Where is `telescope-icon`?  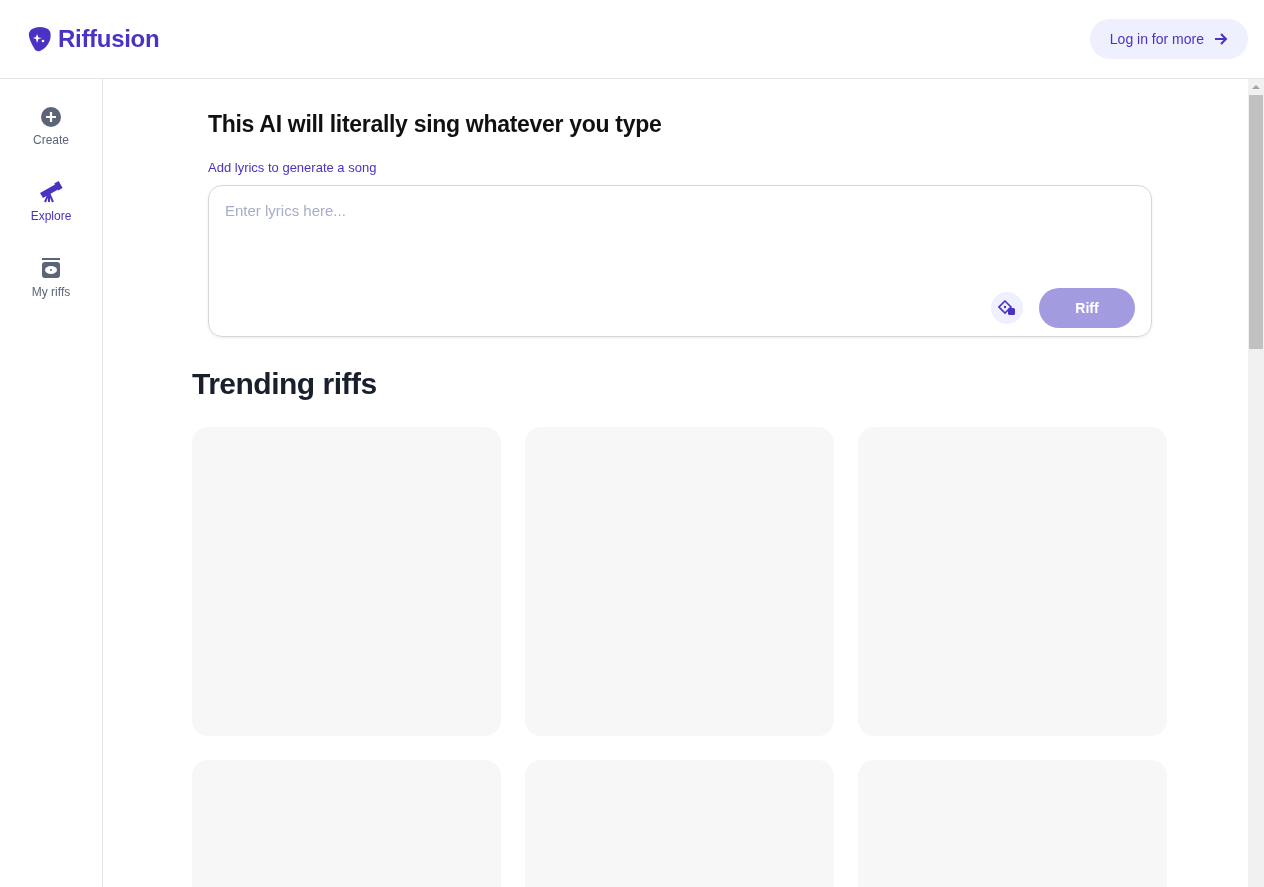 telescope-icon is located at coordinates (51, 192).